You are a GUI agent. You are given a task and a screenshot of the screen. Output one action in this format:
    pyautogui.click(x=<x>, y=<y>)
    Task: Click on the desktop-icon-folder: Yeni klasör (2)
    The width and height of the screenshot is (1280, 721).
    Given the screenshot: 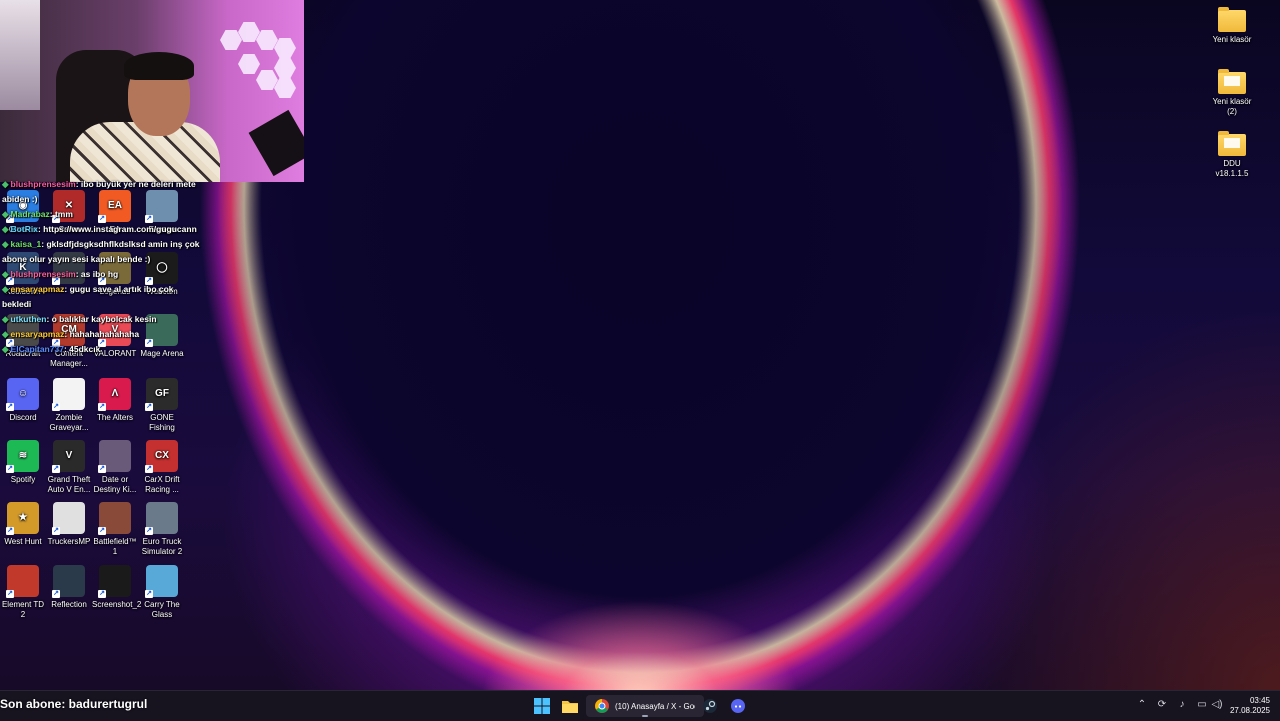 What is the action you would take?
    pyautogui.click(x=1232, y=91)
    